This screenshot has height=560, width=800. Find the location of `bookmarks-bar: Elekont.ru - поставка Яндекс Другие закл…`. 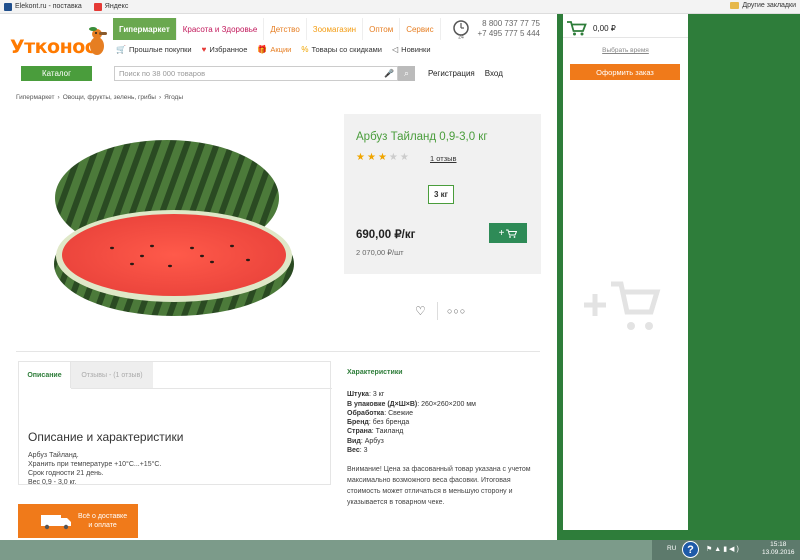

bookmarks-bar: Elekont.ru - поставка Яндекс Другие закл… is located at coordinates (400, 7).